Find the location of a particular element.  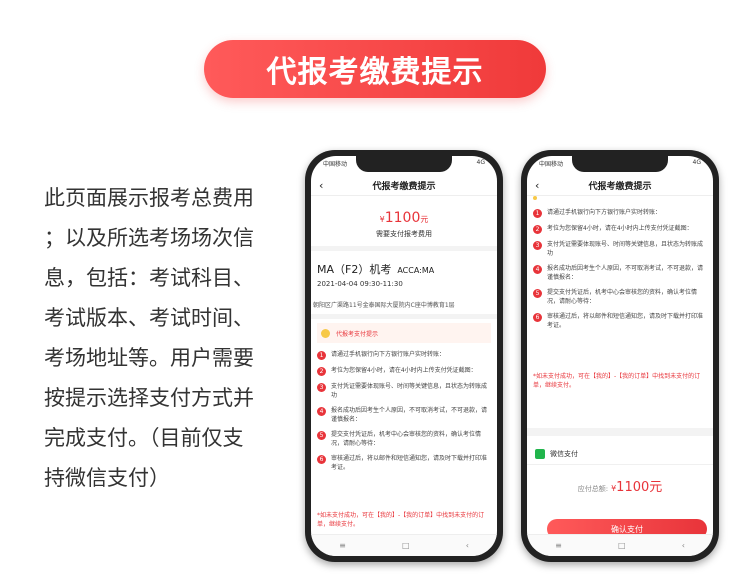

description-line: 完成支付。（目前仅支 is located at coordinates (144, 438).